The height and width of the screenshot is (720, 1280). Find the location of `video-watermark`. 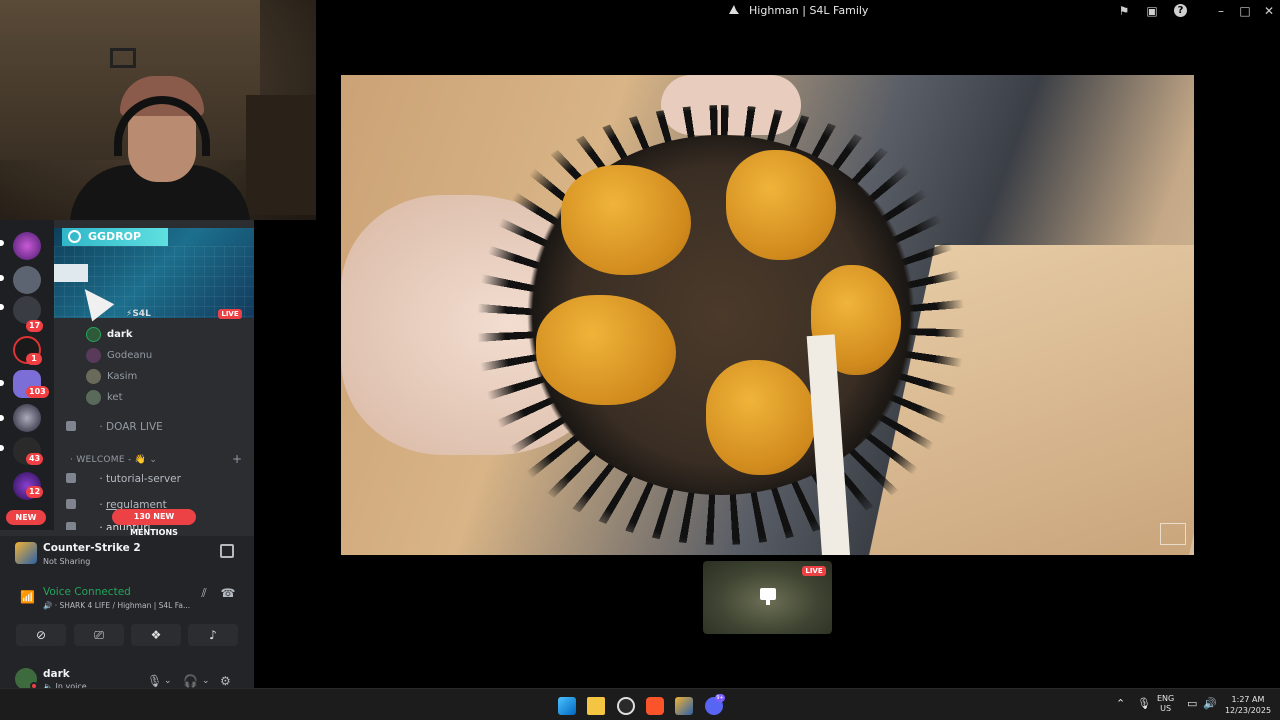

video-watermark is located at coordinates (1173, 534).